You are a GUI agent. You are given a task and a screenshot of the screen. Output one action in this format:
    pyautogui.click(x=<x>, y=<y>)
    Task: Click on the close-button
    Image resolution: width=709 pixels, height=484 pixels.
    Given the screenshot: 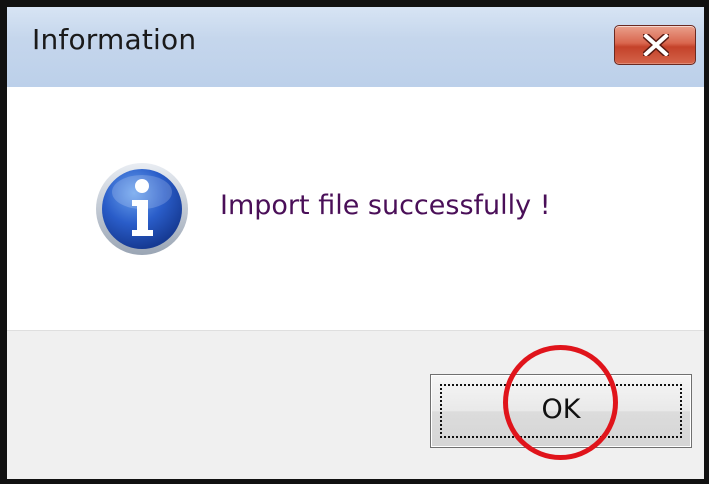 What is the action you would take?
    pyautogui.click(x=655, y=45)
    